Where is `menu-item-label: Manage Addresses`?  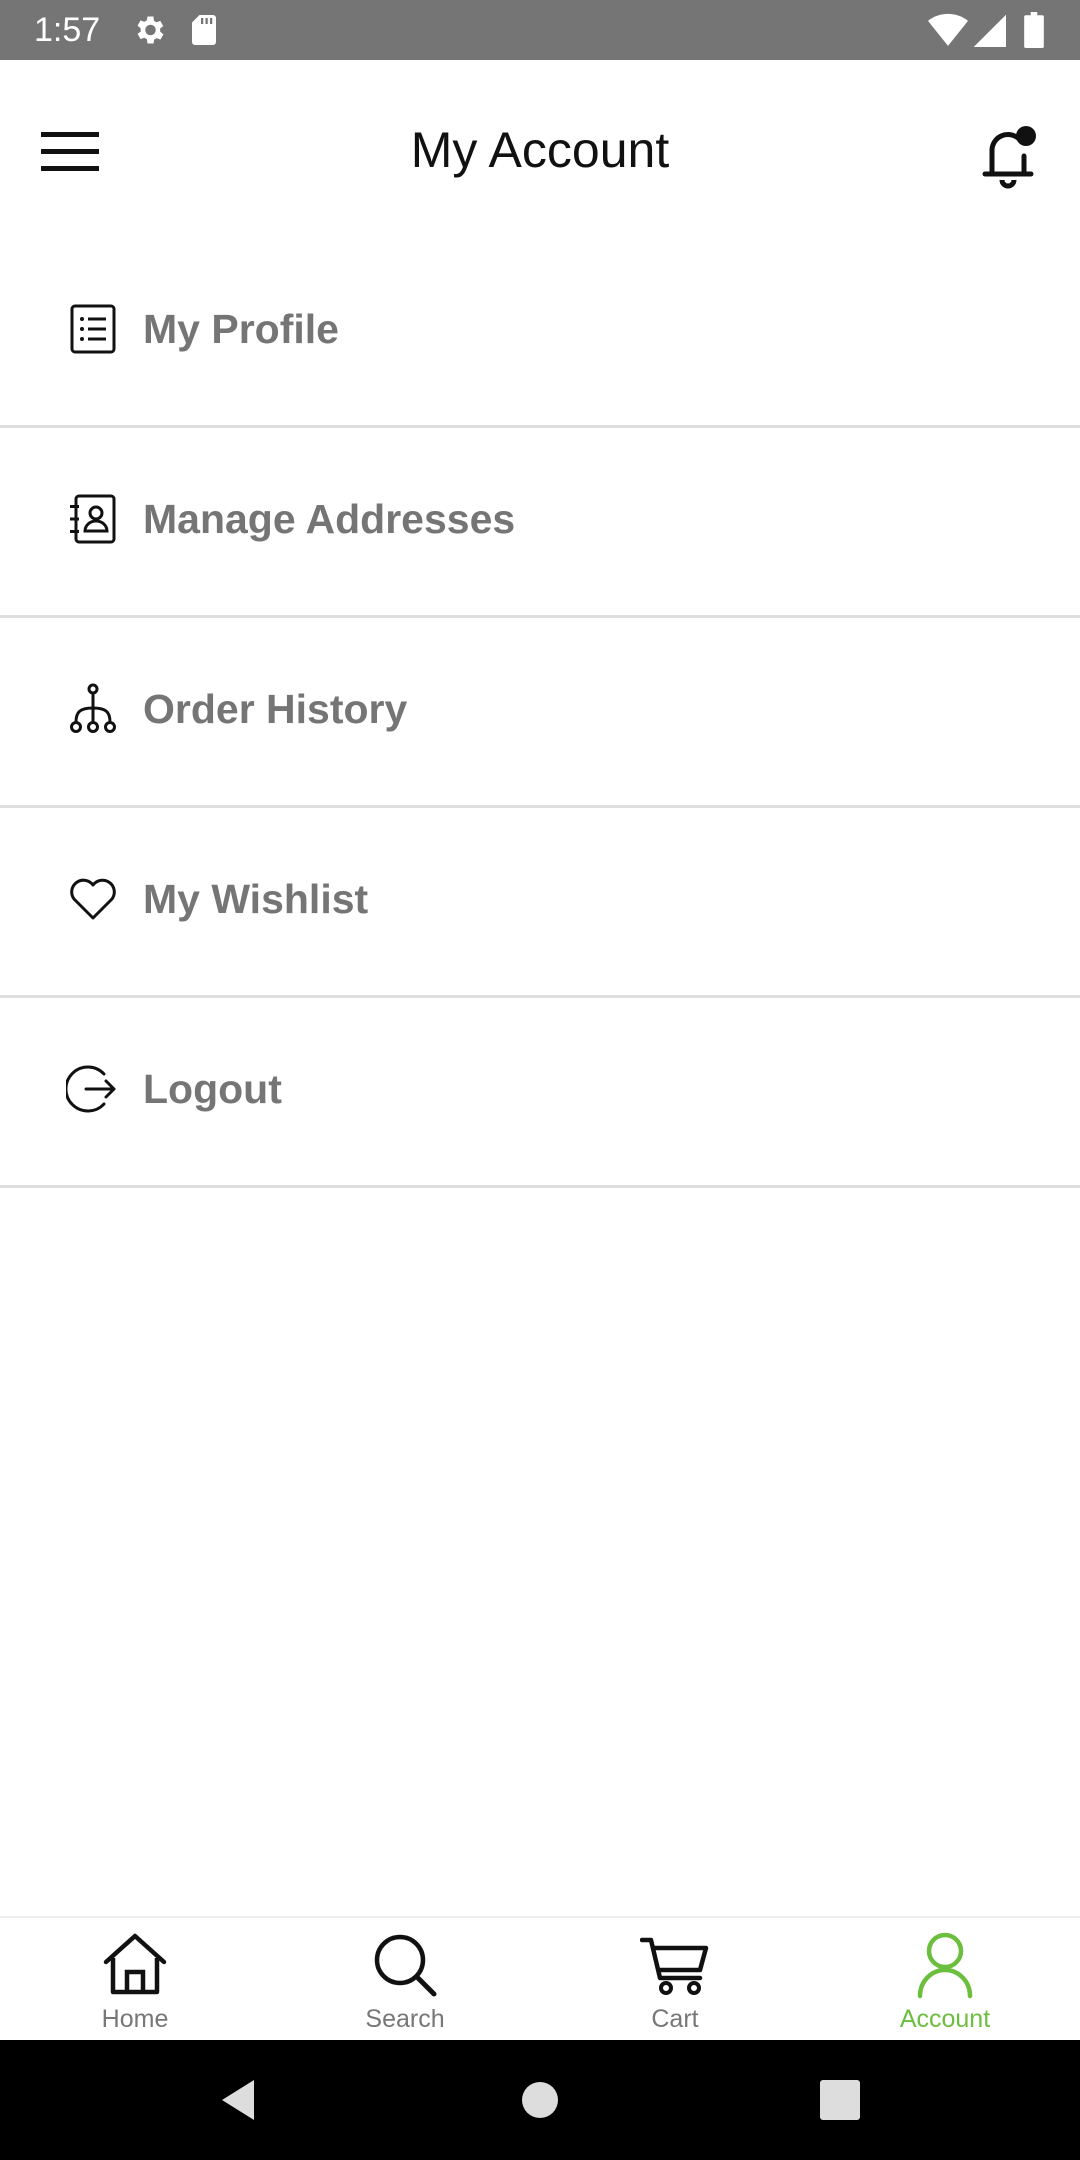
menu-item-label: Manage Addresses is located at coordinates (329, 519).